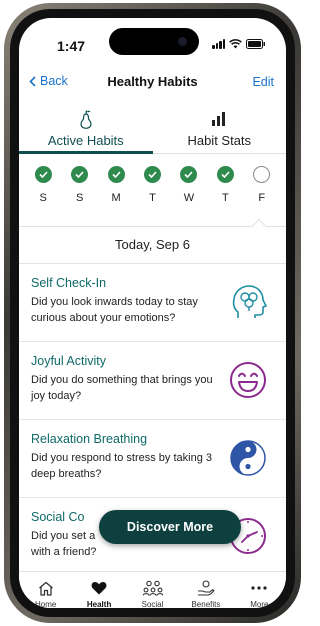  Describe the element at coordinates (182, 41) in the screenshot. I see `camera-icon` at that location.